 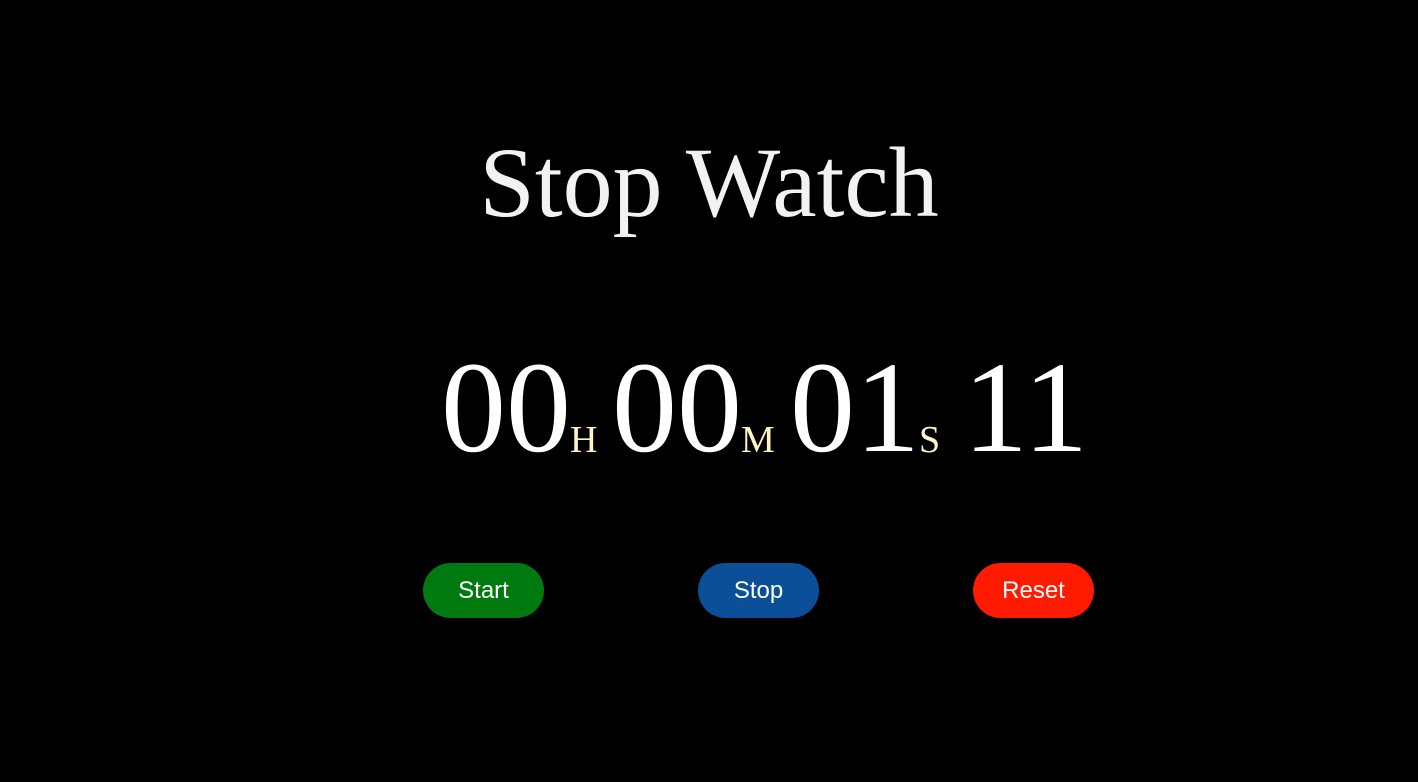 I want to click on reset-button: Reset, so click(x=1033, y=590).